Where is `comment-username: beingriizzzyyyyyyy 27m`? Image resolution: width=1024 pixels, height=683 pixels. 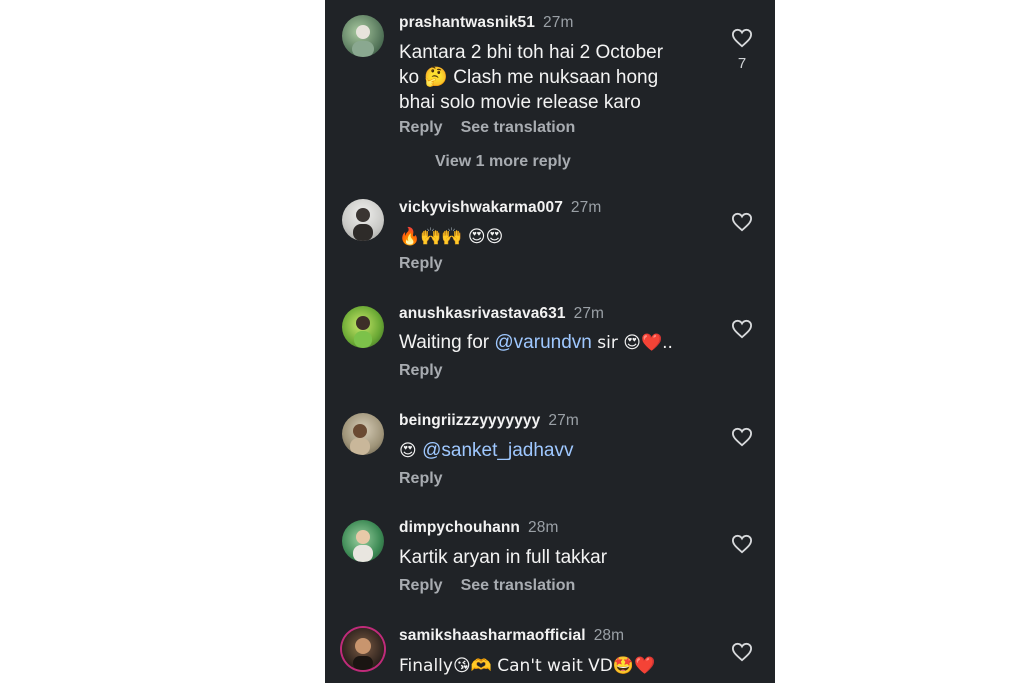 comment-username: beingriizzzyyyyyyy 27m is located at coordinates (489, 421).